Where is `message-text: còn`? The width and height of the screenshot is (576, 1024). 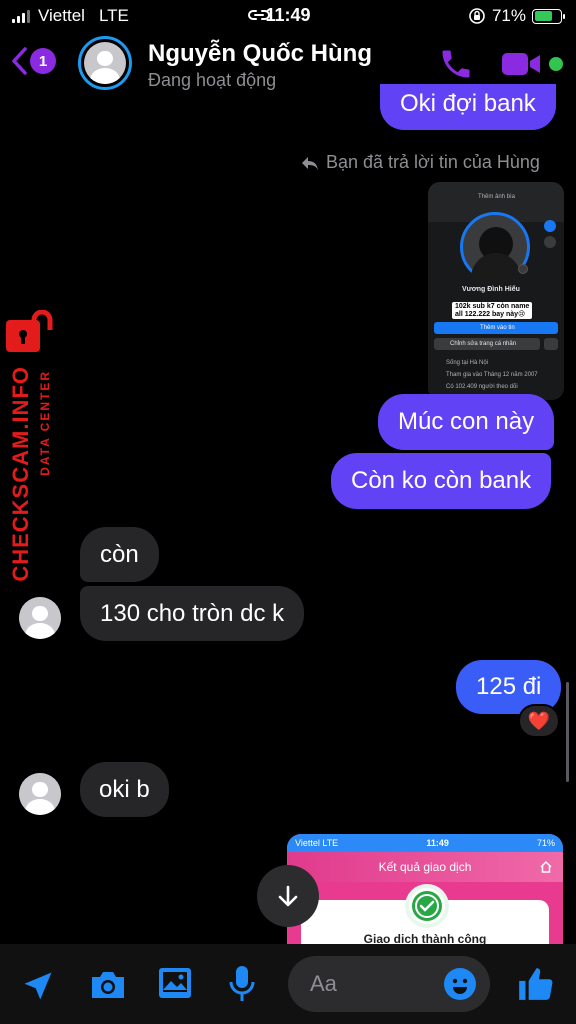
message-text: còn is located at coordinates (119, 554).